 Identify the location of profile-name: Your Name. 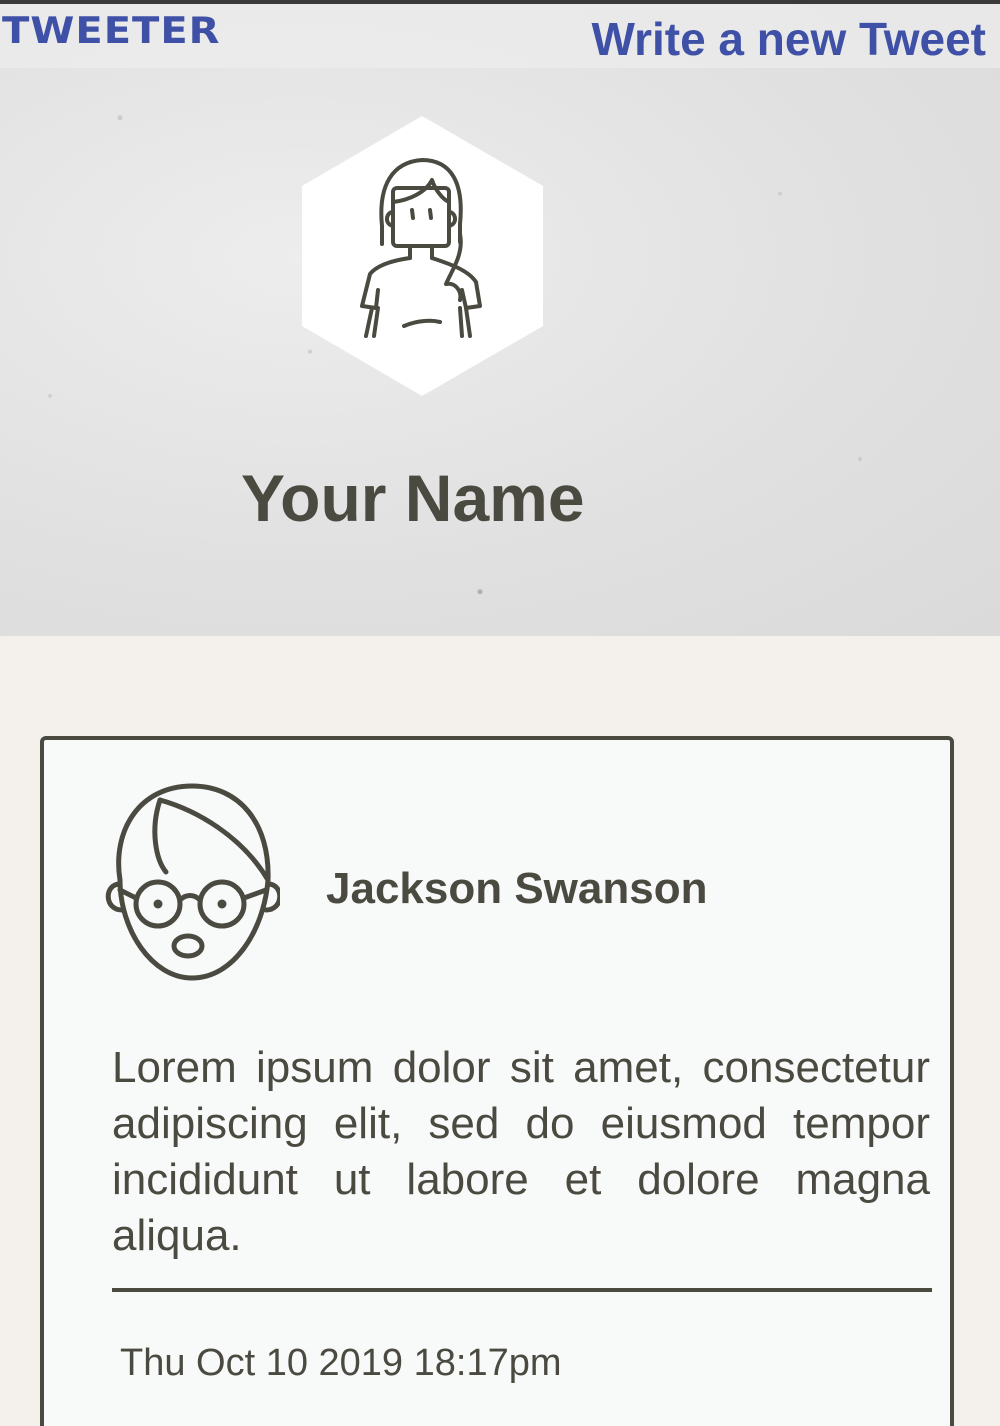
(413, 498).